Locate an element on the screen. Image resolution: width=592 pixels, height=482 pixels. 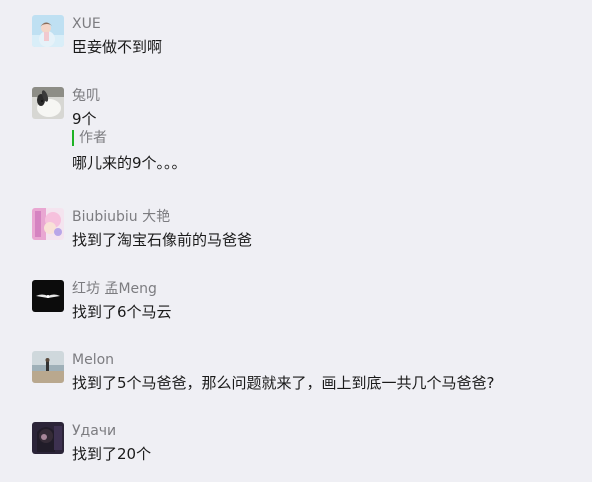
author-reply-text: 哪儿来的9个。。。 is located at coordinates (129, 163).